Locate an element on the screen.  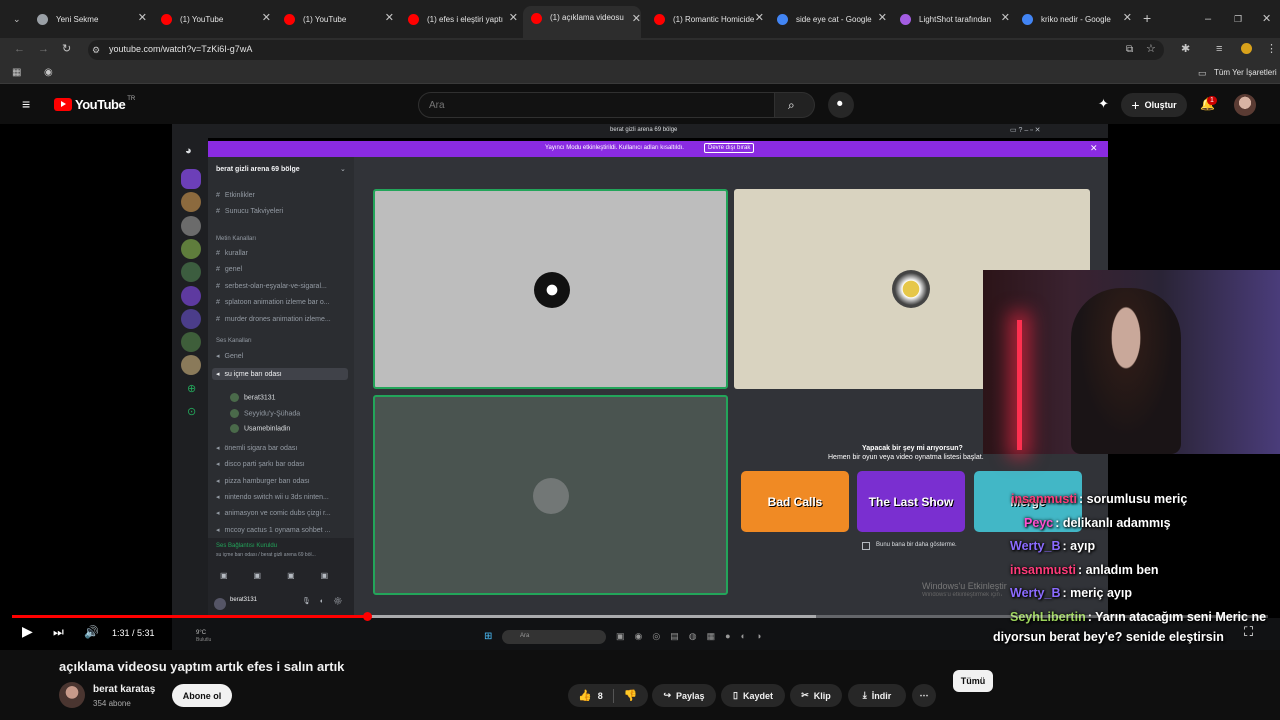
profile-avatar-small is located at coordinates (1246, 48).